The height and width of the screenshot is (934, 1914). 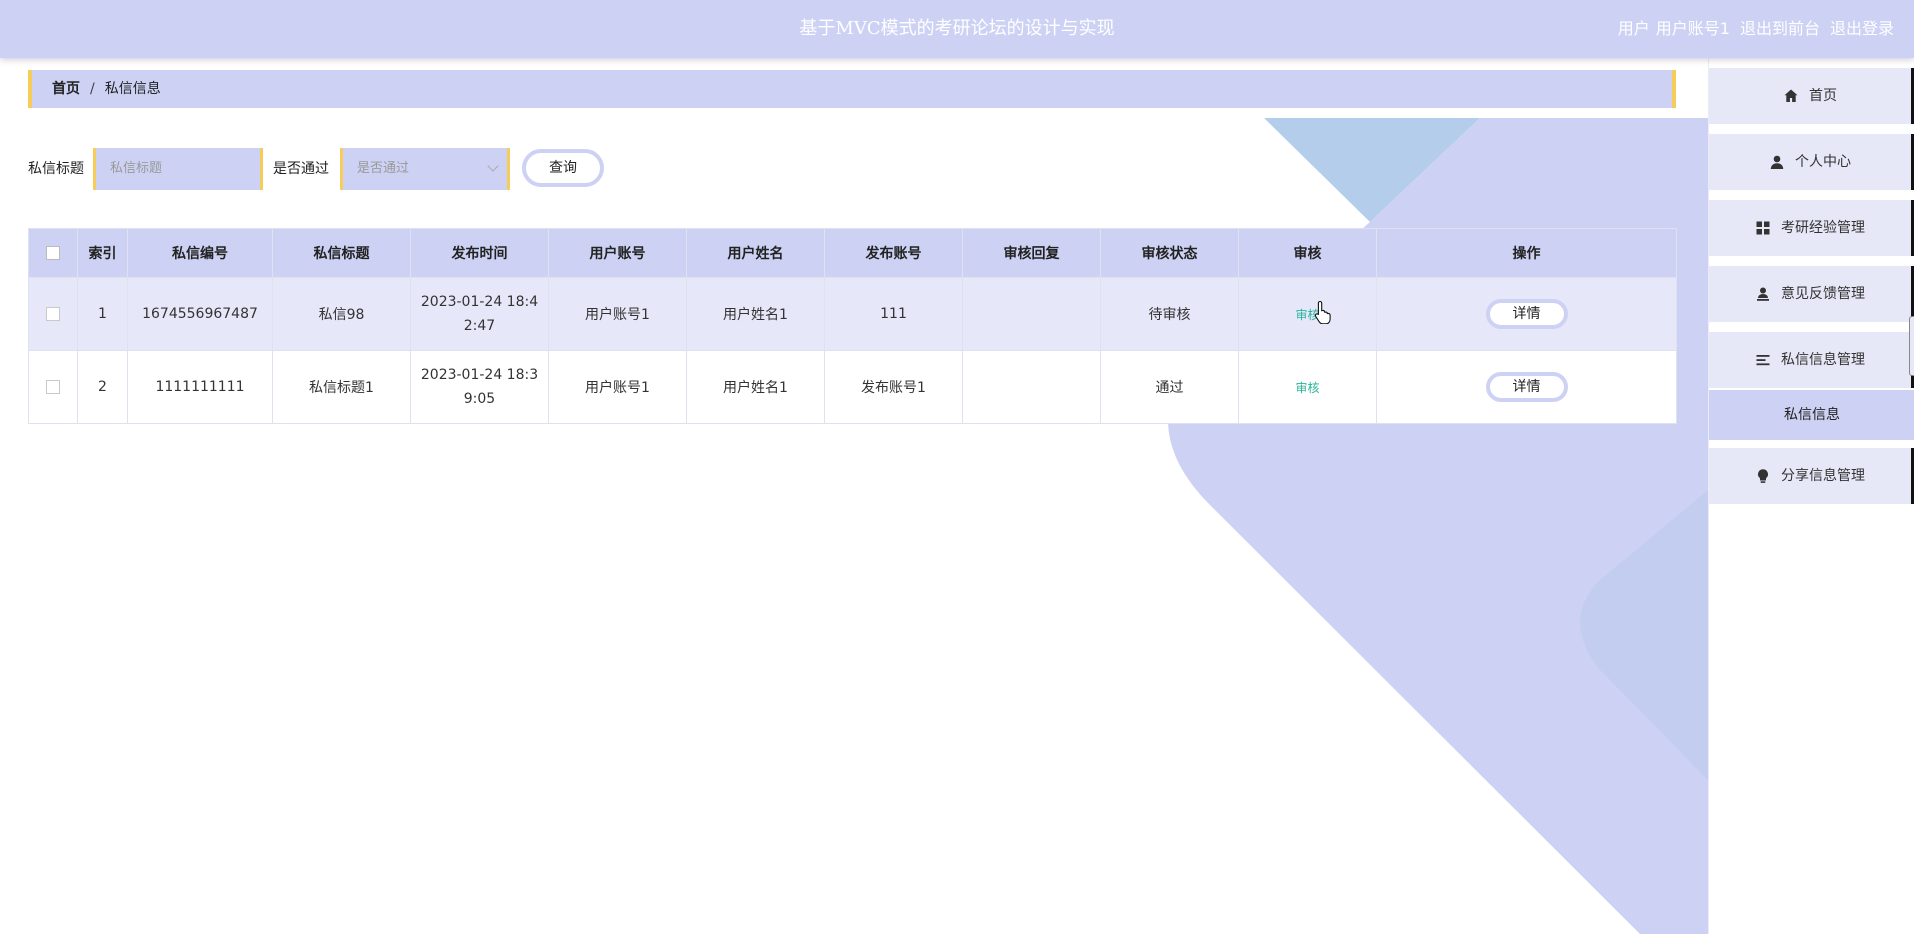 What do you see at coordinates (893, 314) in the screenshot?
I see `publisher-cell: 111` at bounding box center [893, 314].